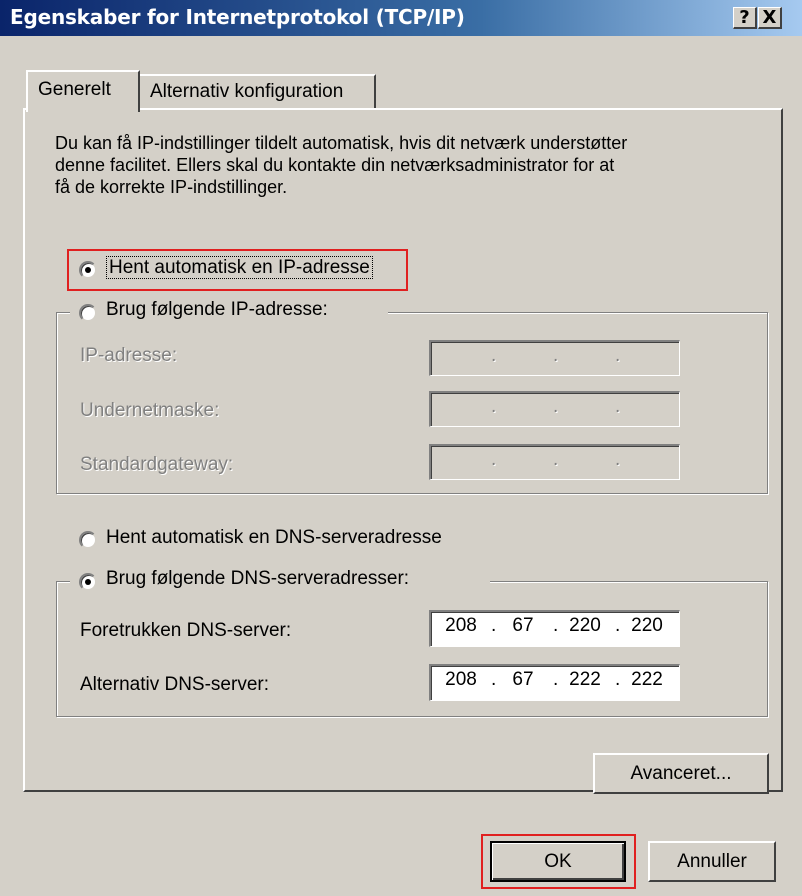 The height and width of the screenshot is (896, 802). What do you see at coordinates (171, 187) in the screenshot?
I see `description-line-3: få de korrekte IP-indstillinger.` at bounding box center [171, 187].